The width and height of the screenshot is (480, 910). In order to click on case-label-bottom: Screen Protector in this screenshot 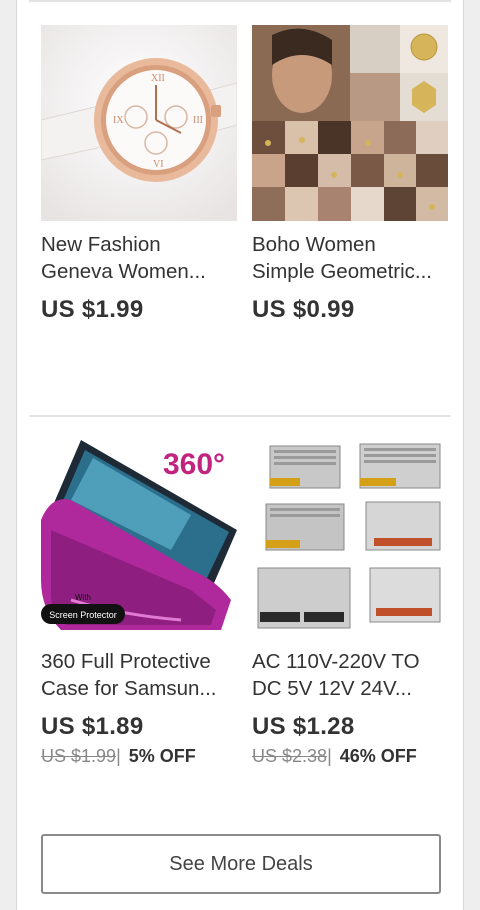, I will do `click(83, 615)`.